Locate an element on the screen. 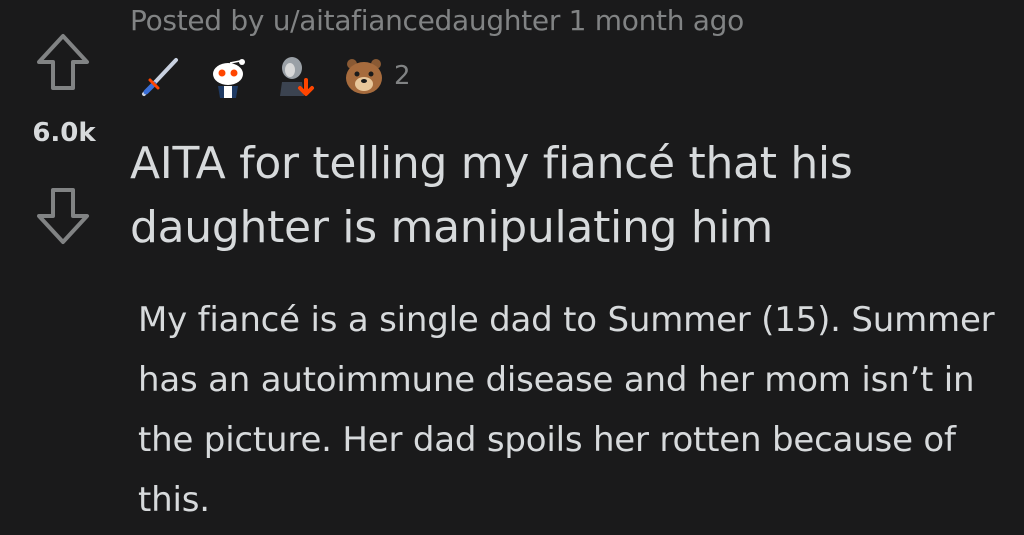 The image size is (1024, 535). upvote-button is located at coordinates (63, 62).